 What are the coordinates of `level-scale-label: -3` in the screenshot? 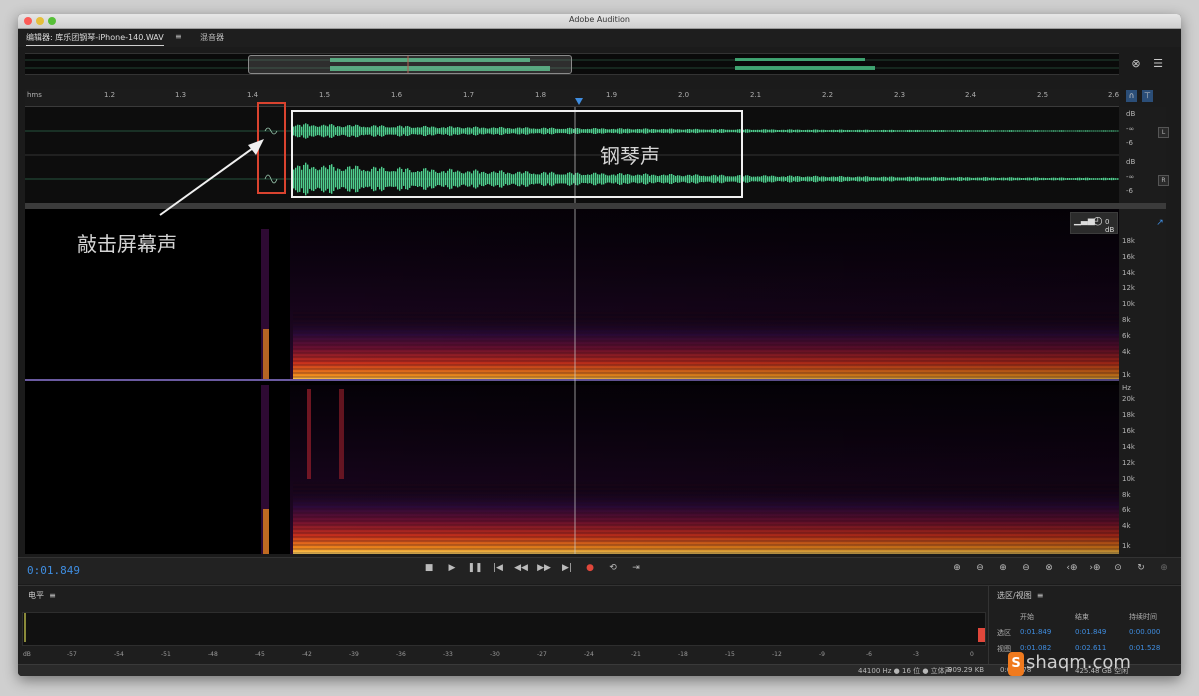 It's located at (916, 654).